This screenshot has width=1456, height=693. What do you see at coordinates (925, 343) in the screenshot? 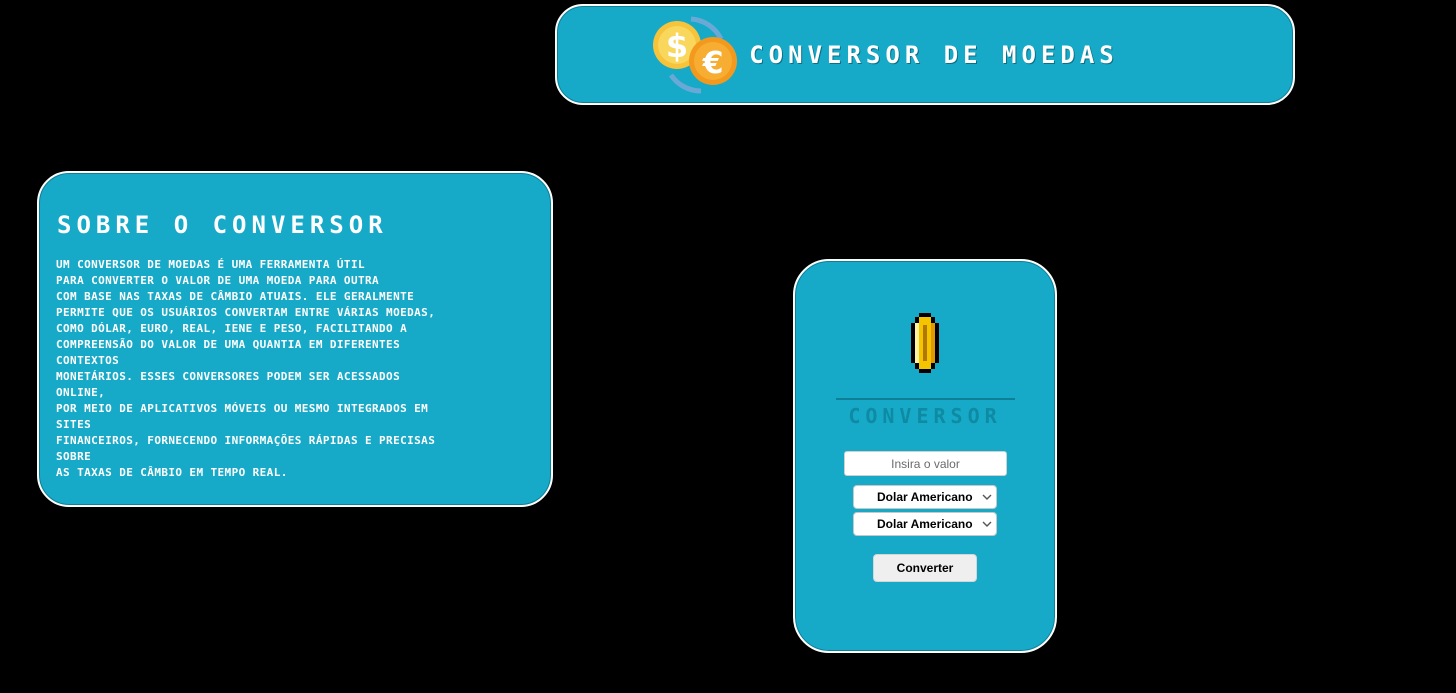
I see `coin-icon` at bounding box center [925, 343].